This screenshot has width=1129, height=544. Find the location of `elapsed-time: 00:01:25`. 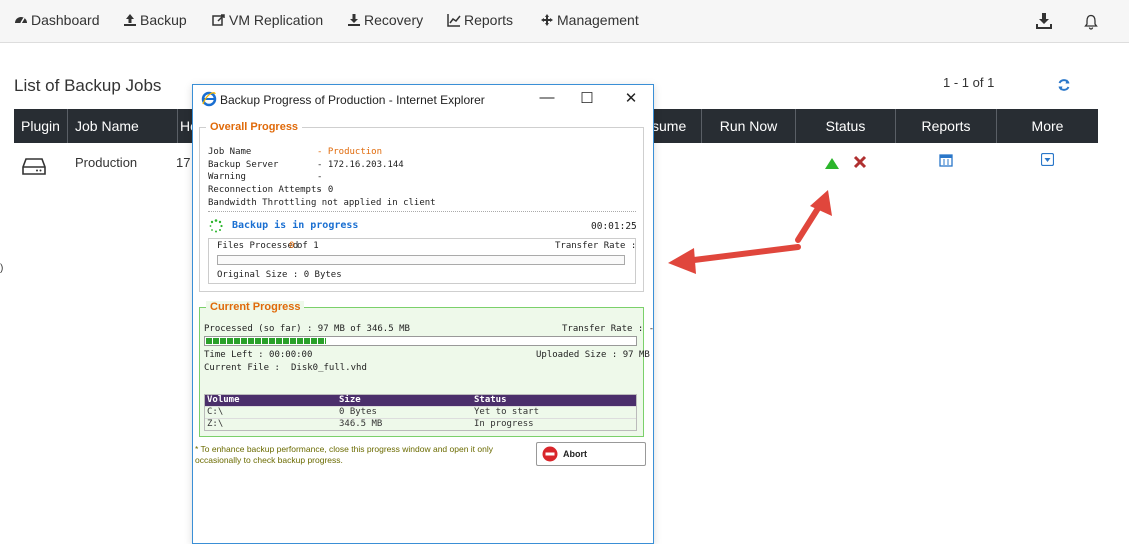

elapsed-time: 00:01:25 is located at coordinates (614, 226).